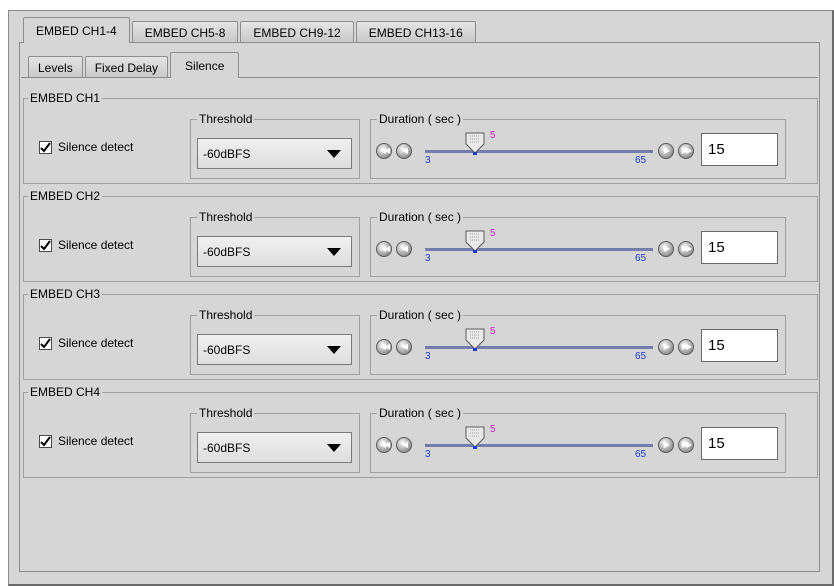  What do you see at coordinates (76, 30) in the screenshot?
I see `tab-embed-ch1-4: EMBED CH1-4` at bounding box center [76, 30].